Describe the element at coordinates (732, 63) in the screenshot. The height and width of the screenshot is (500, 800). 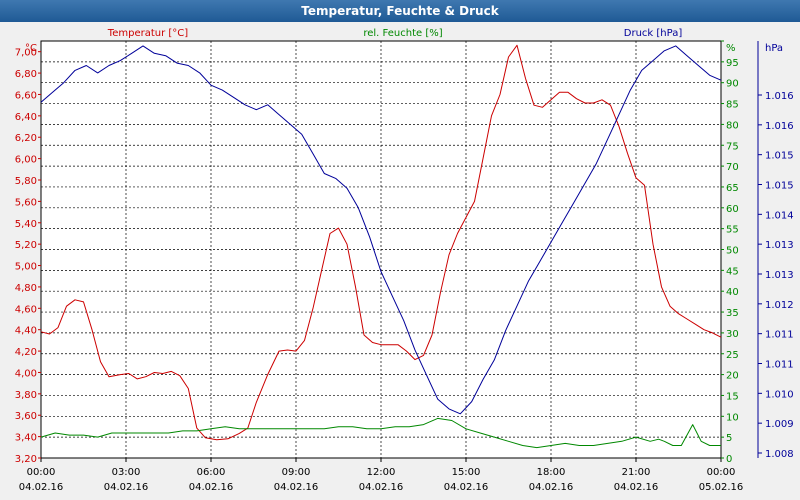
I see `humidity-tick-label: 95` at that location.